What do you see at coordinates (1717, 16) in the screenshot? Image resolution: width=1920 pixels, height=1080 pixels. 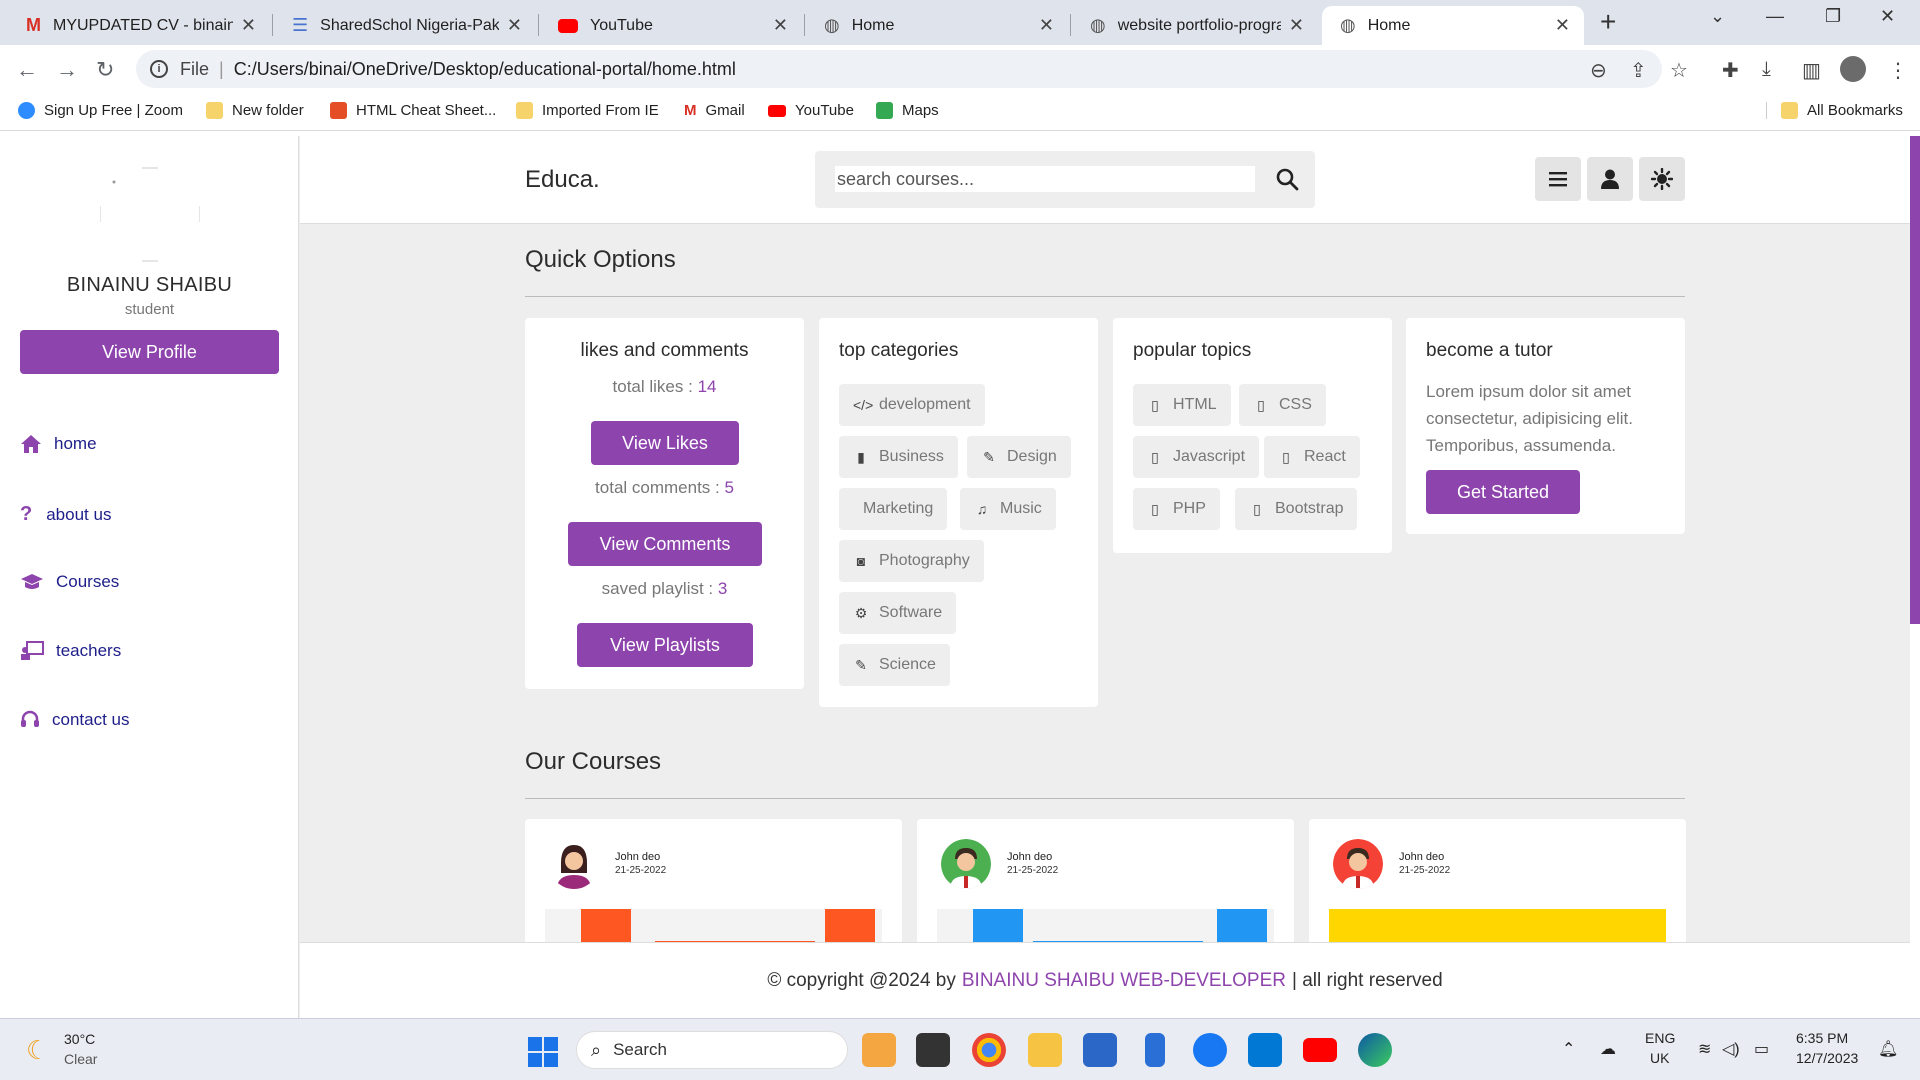 I see `tab-search-icon: ⌄` at bounding box center [1717, 16].